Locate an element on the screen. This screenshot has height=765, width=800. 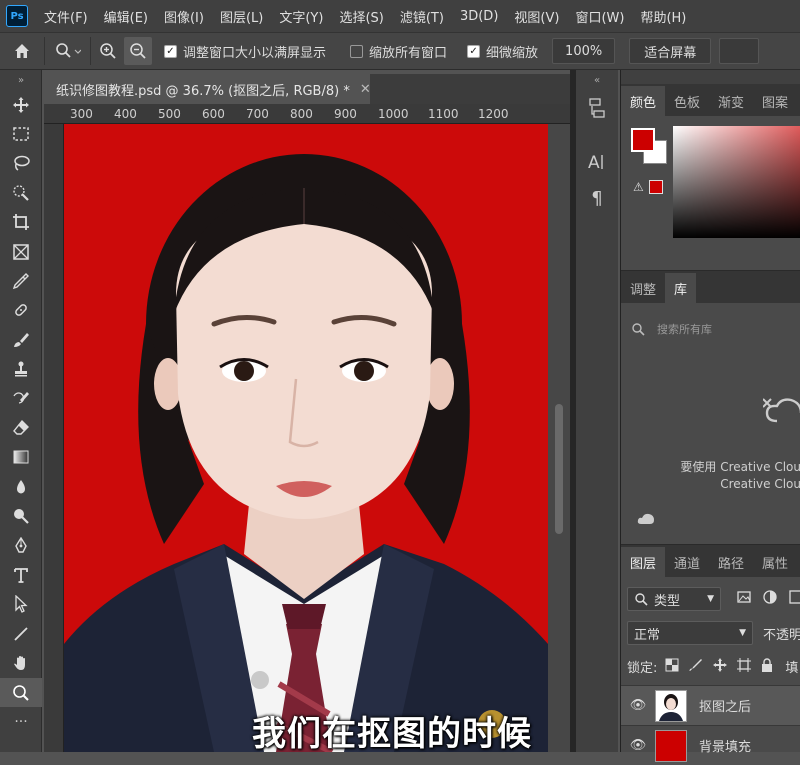
tab-layers: 图层 is located at coordinates (643, 562).